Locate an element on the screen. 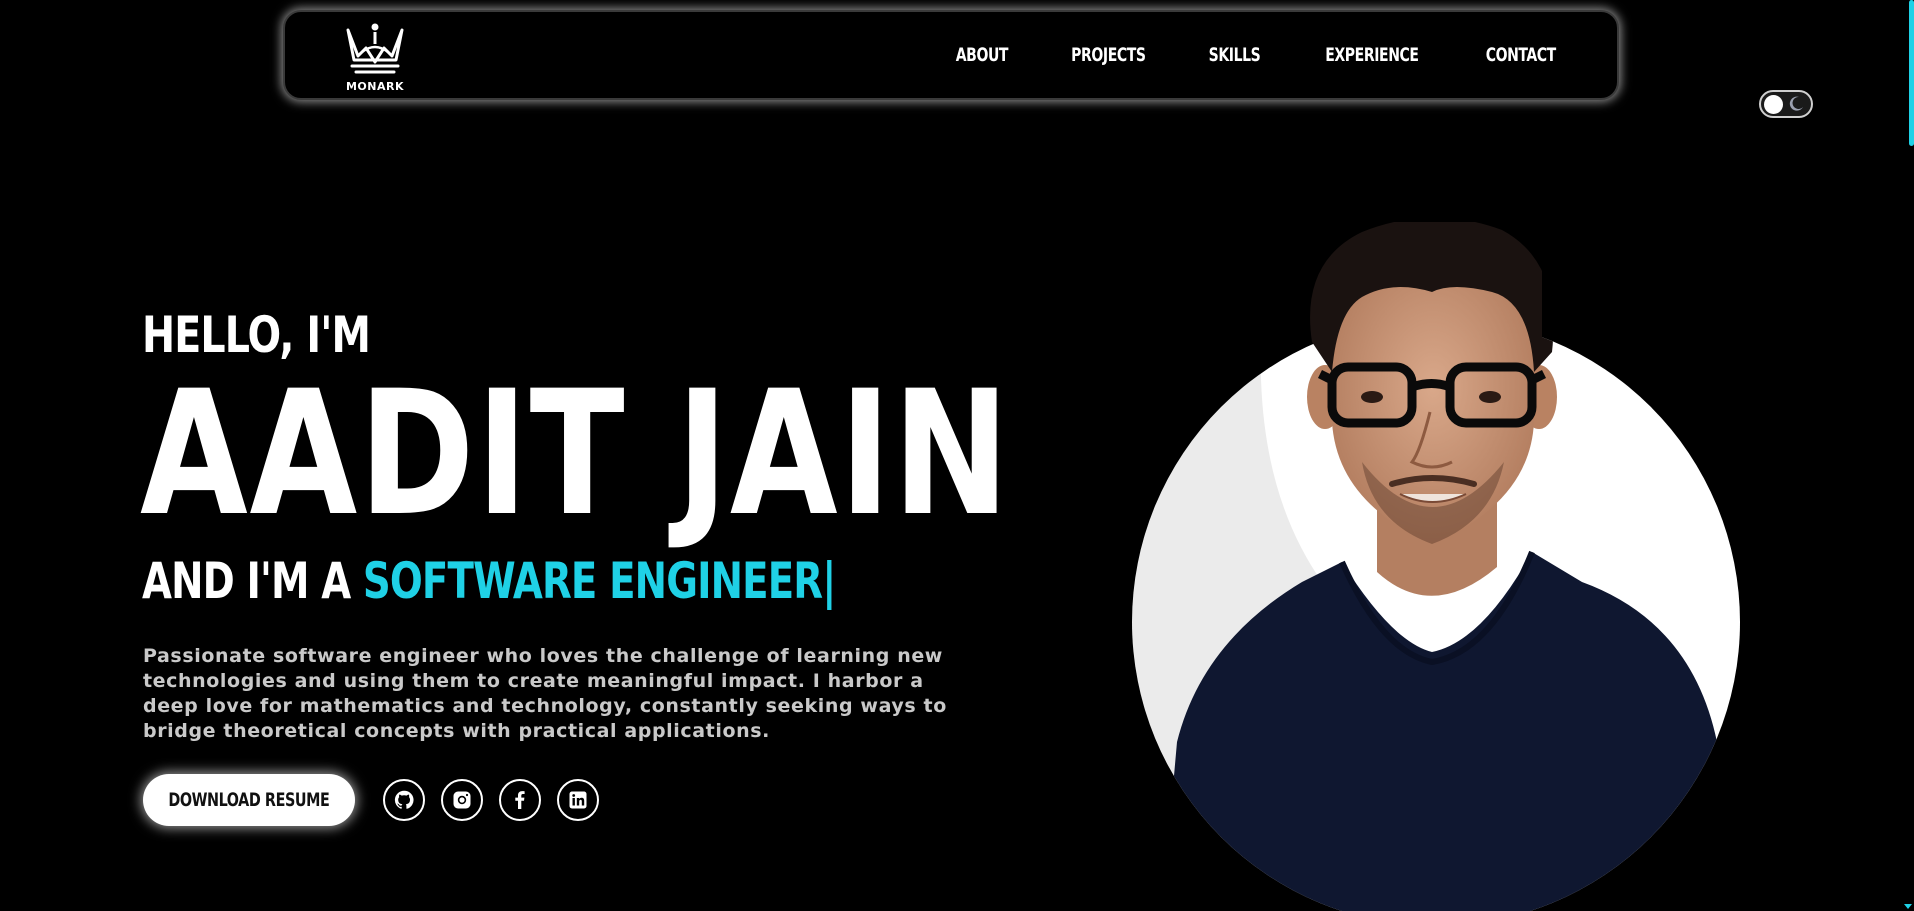  hero-role-line: AND I'M A SOFTWARE ENGINEER| is located at coordinates (489, 581).